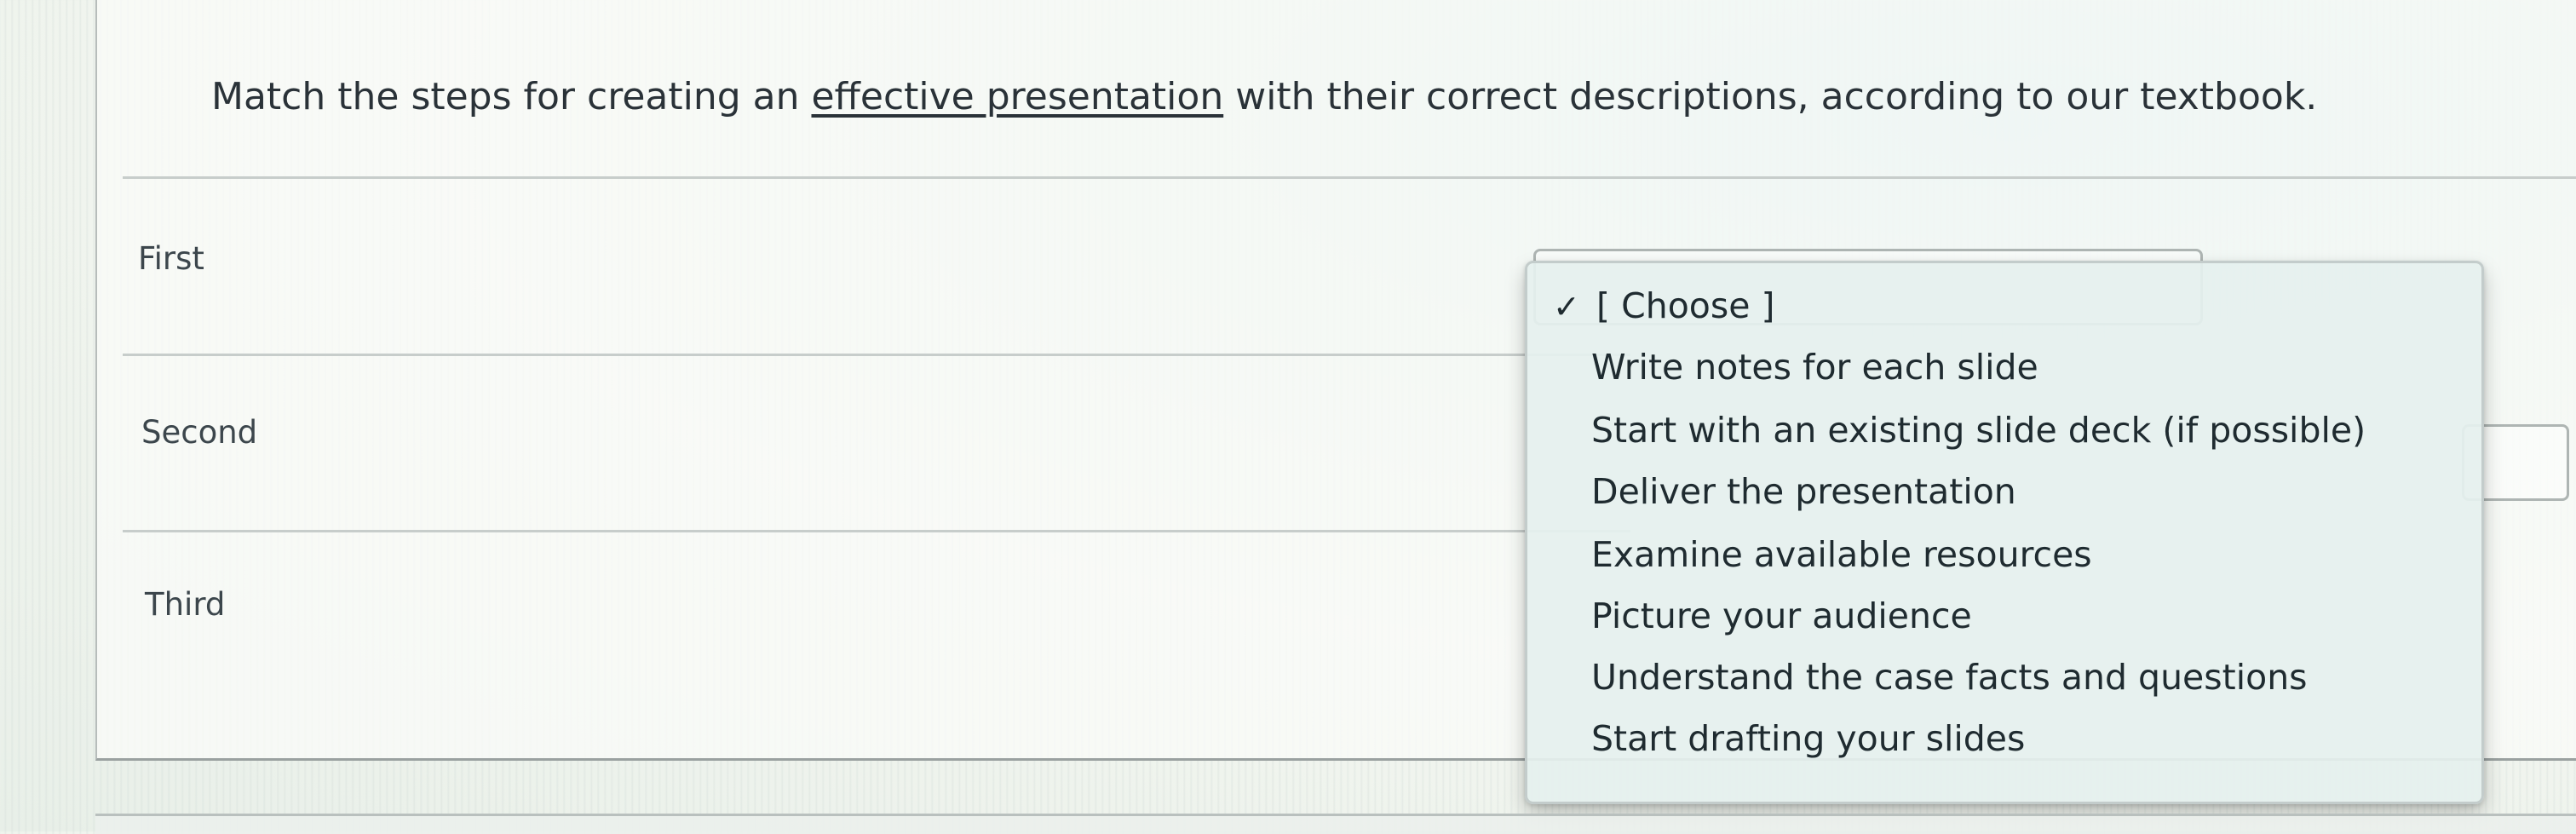 The height and width of the screenshot is (834, 2576). Describe the element at coordinates (1686, 306) in the screenshot. I see `dropdown-selected-label: [ Choose ]` at that location.